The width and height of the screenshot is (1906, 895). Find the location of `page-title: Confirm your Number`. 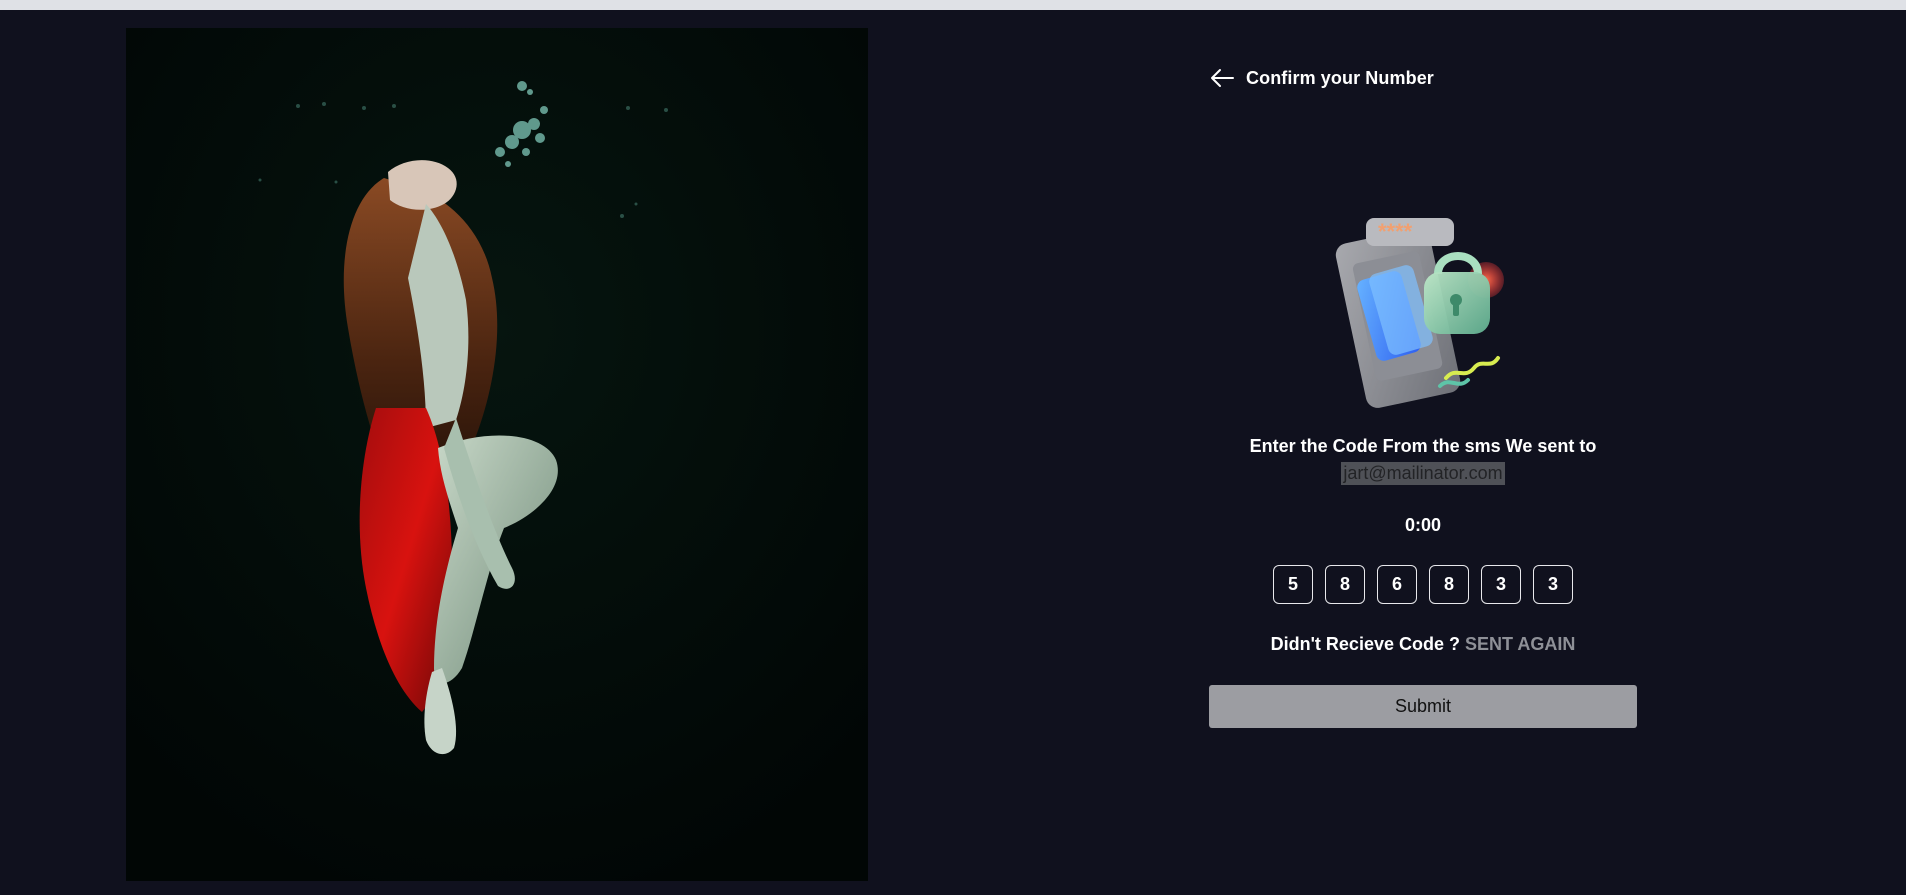

page-title: Confirm your Number is located at coordinates (1340, 77).